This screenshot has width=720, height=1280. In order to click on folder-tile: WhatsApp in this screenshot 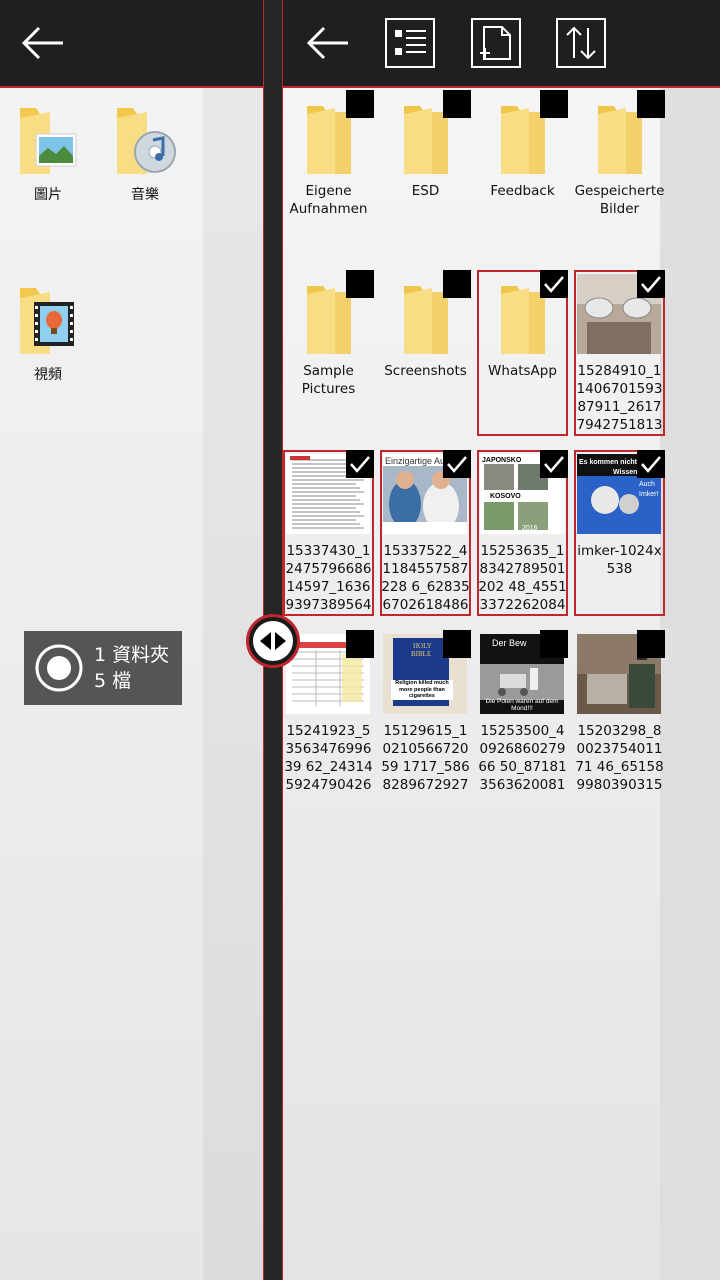, I will do `click(522, 353)`.